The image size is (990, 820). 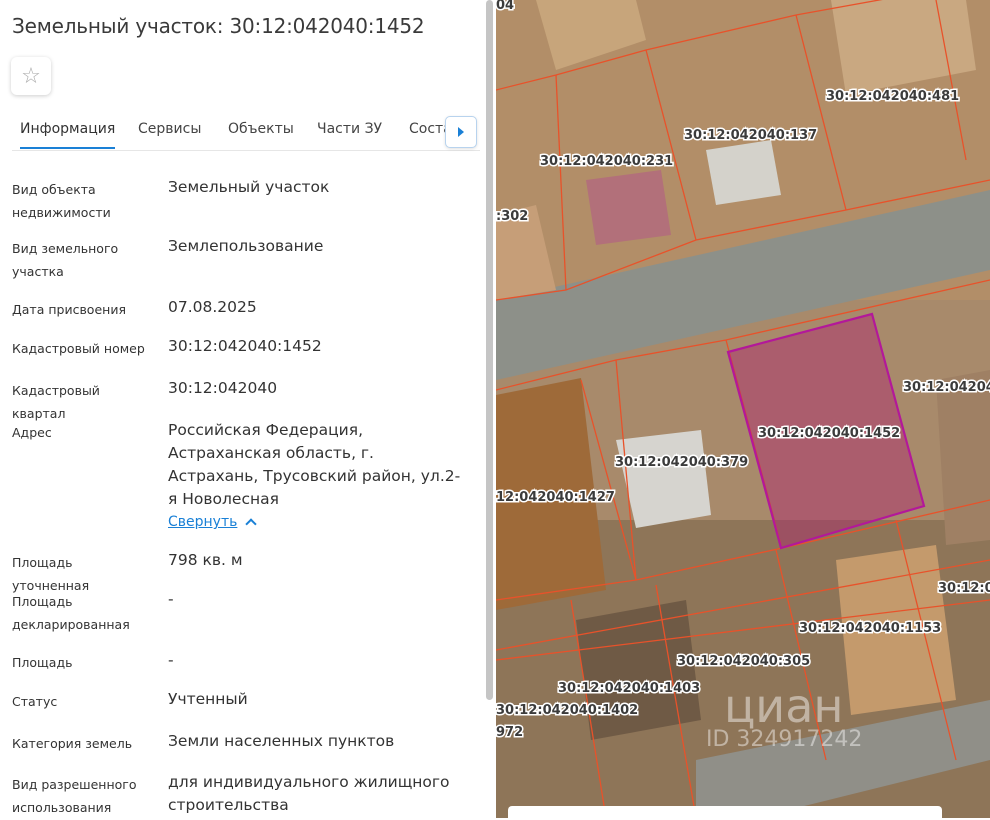 What do you see at coordinates (489, 350) in the screenshot?
I see `scrollbar-thumb` at bounding box center [489, 350].